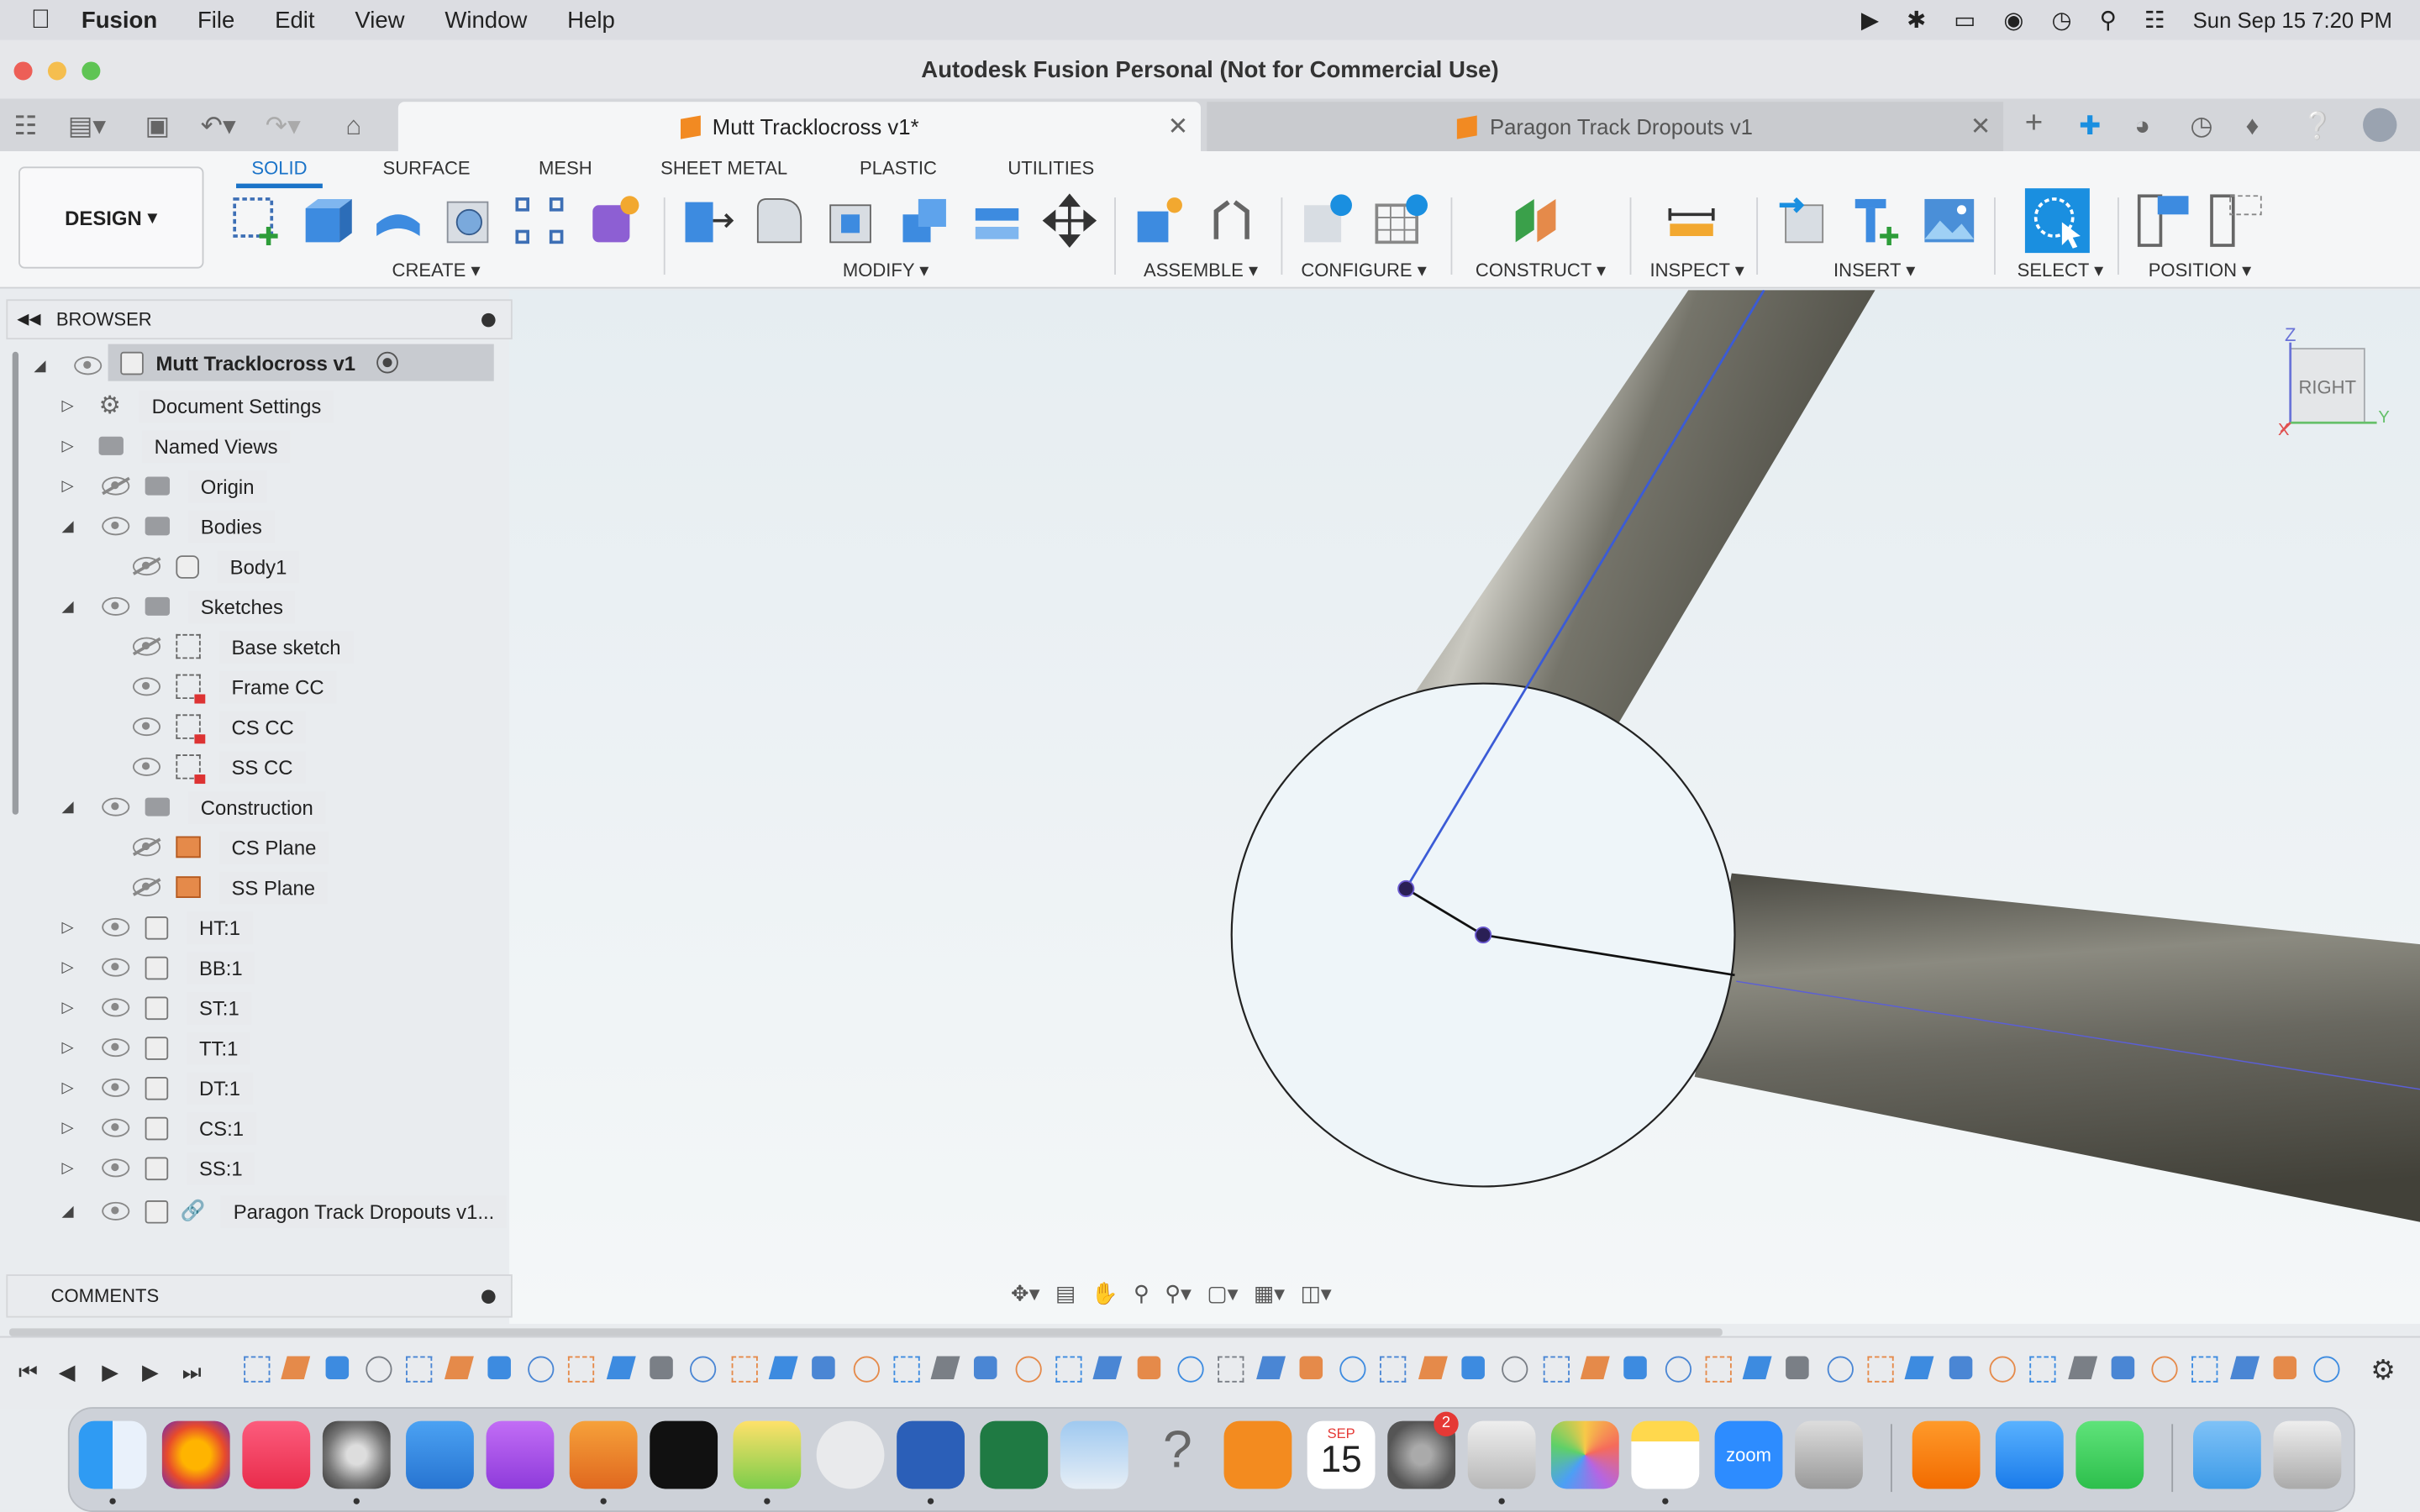 Image resolution: width=2420 pixels, height=1512 pixels. Describe the element at coordinates (1342, 1454) in the screenshot. I see `calendar-app-icon: SEP 15` at that location.